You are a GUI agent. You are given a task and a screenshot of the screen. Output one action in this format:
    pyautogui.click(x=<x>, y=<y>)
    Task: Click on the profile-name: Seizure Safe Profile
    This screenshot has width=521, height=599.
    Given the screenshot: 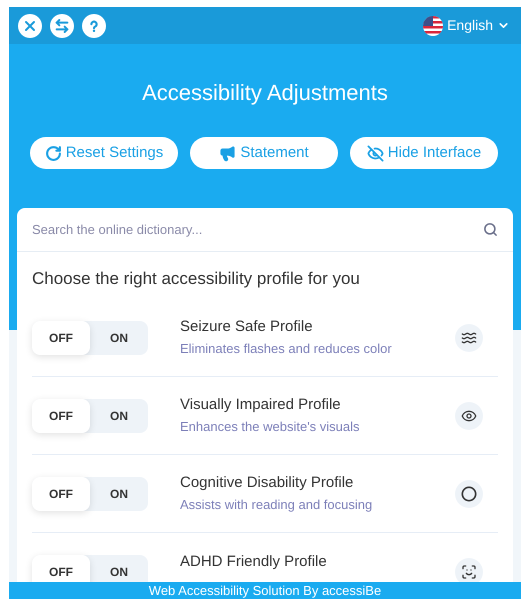 What is the action you would take?
    pyautogui.click(x=247, y=327)
    